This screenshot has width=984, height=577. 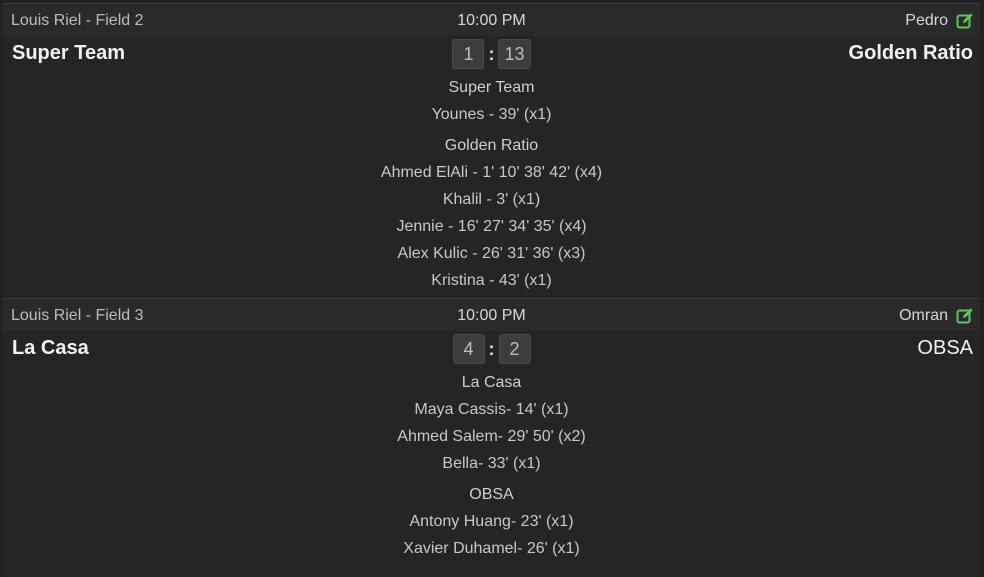 What do you see at coordinates (491, 145) in the screenshot?
I see `scorers-team-name: Golden Ratio` at bounding box center [491, 145].